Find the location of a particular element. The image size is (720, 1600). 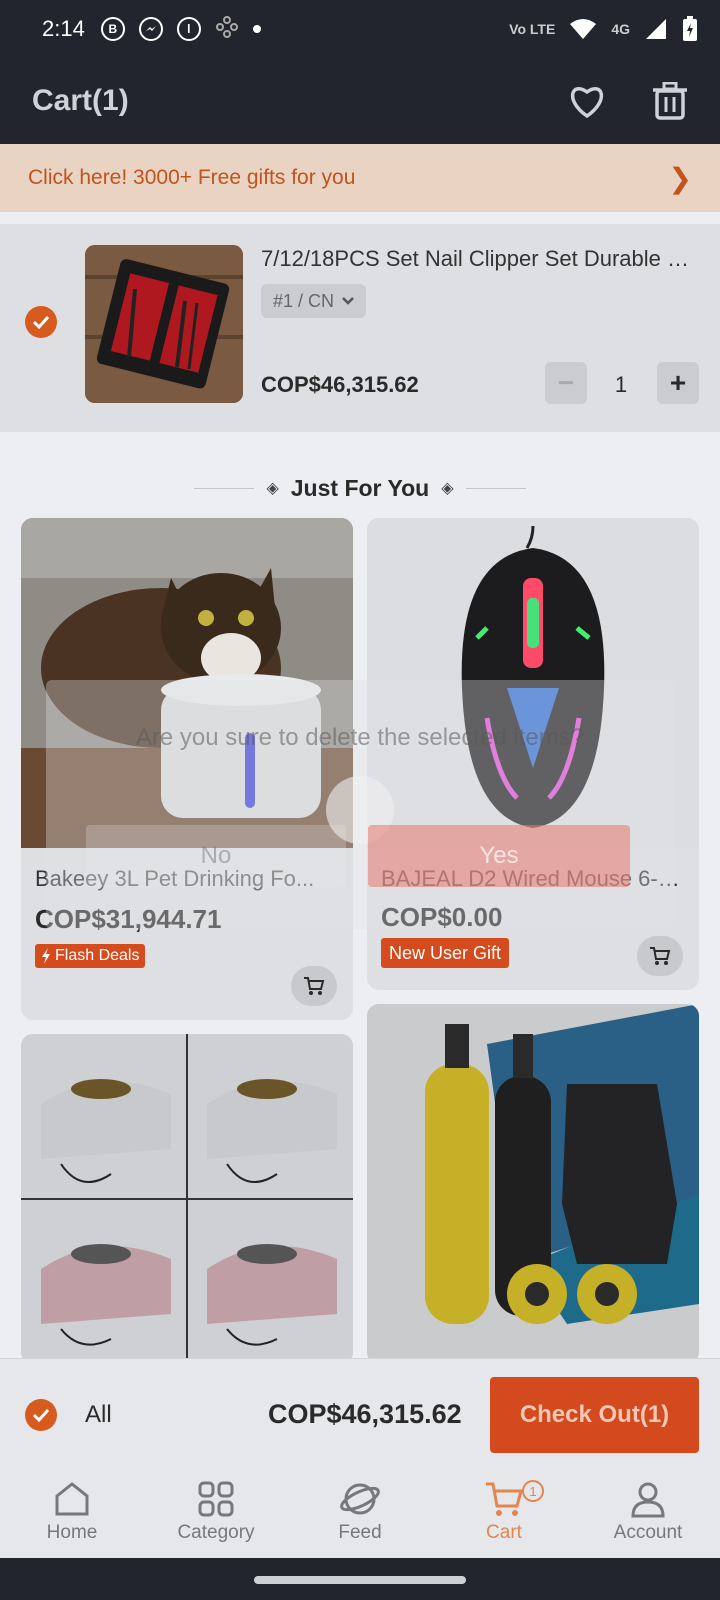

free-gifts-banner: Click here! 3000+ Free gifts for you ❯ is located at coordinates (360, 178).